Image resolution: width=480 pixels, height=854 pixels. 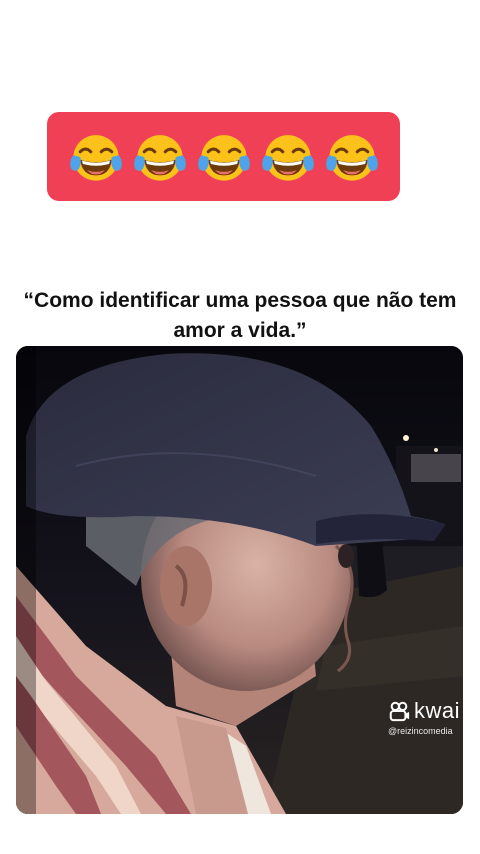 What do you see at coordinates (437, 710) in the screenshot?
I see `kwai-brand-text: kwai` at bounding box center [437, 710].